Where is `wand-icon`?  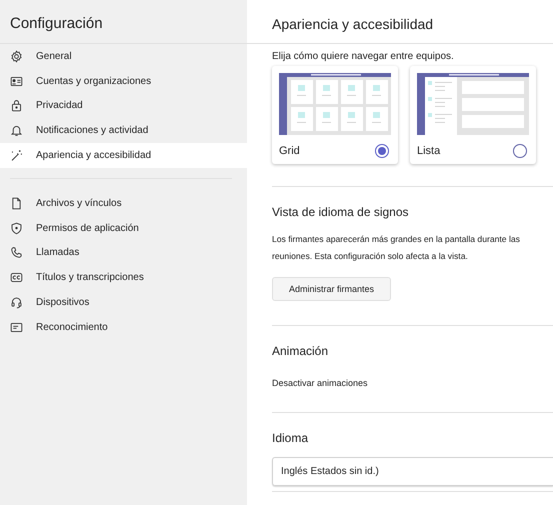 wand-icon is located at coordinates (16, 155).